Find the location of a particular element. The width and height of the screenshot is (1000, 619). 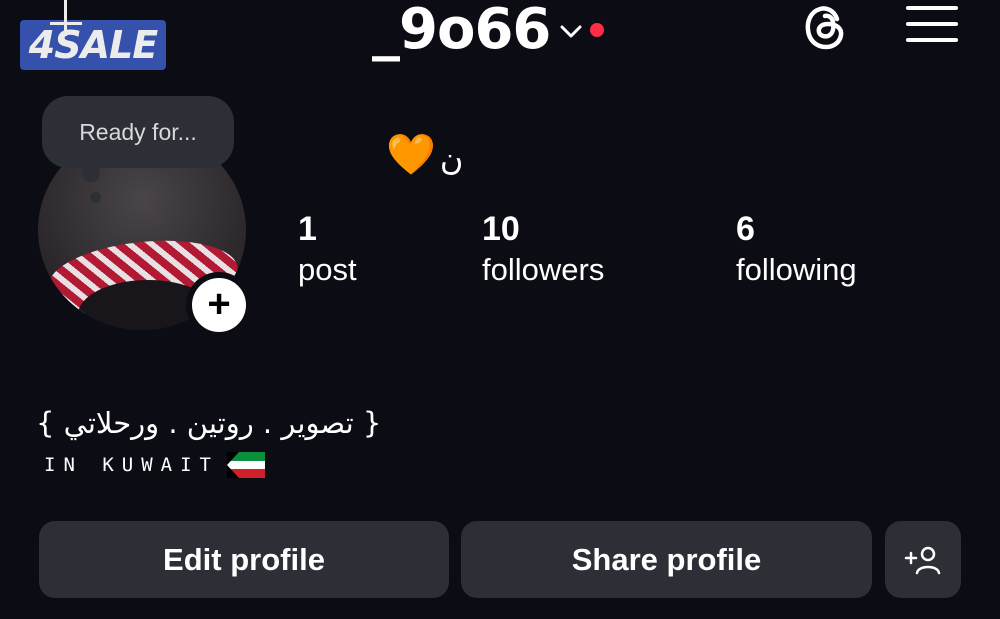

plus-icon: + is located at coordinates (219, 305).